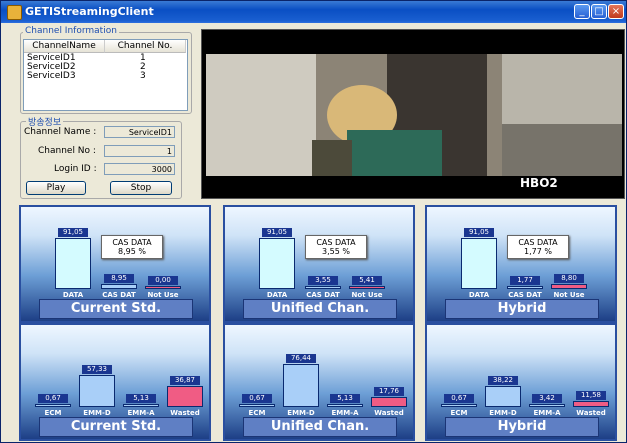  I want to click on login-id-label: Login ID :, so click(75, 169).